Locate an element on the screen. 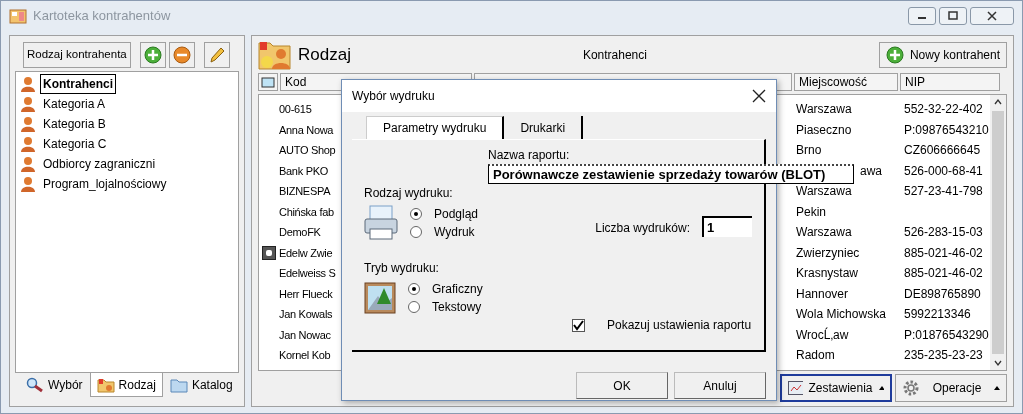 The image size is (1023, 414). table-cell: Piaseczno is located at coordinates (824, 129).